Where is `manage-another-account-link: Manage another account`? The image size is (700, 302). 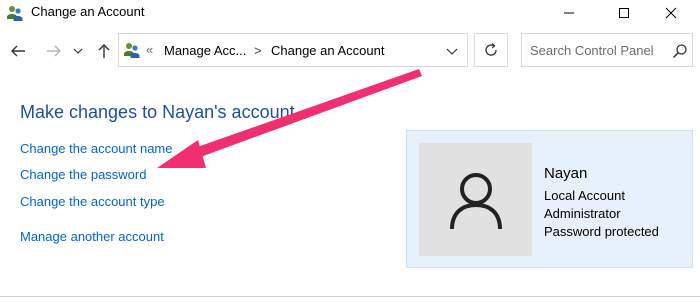
manage-another-account-link: Manage another account is located at coordinates (92, 236).